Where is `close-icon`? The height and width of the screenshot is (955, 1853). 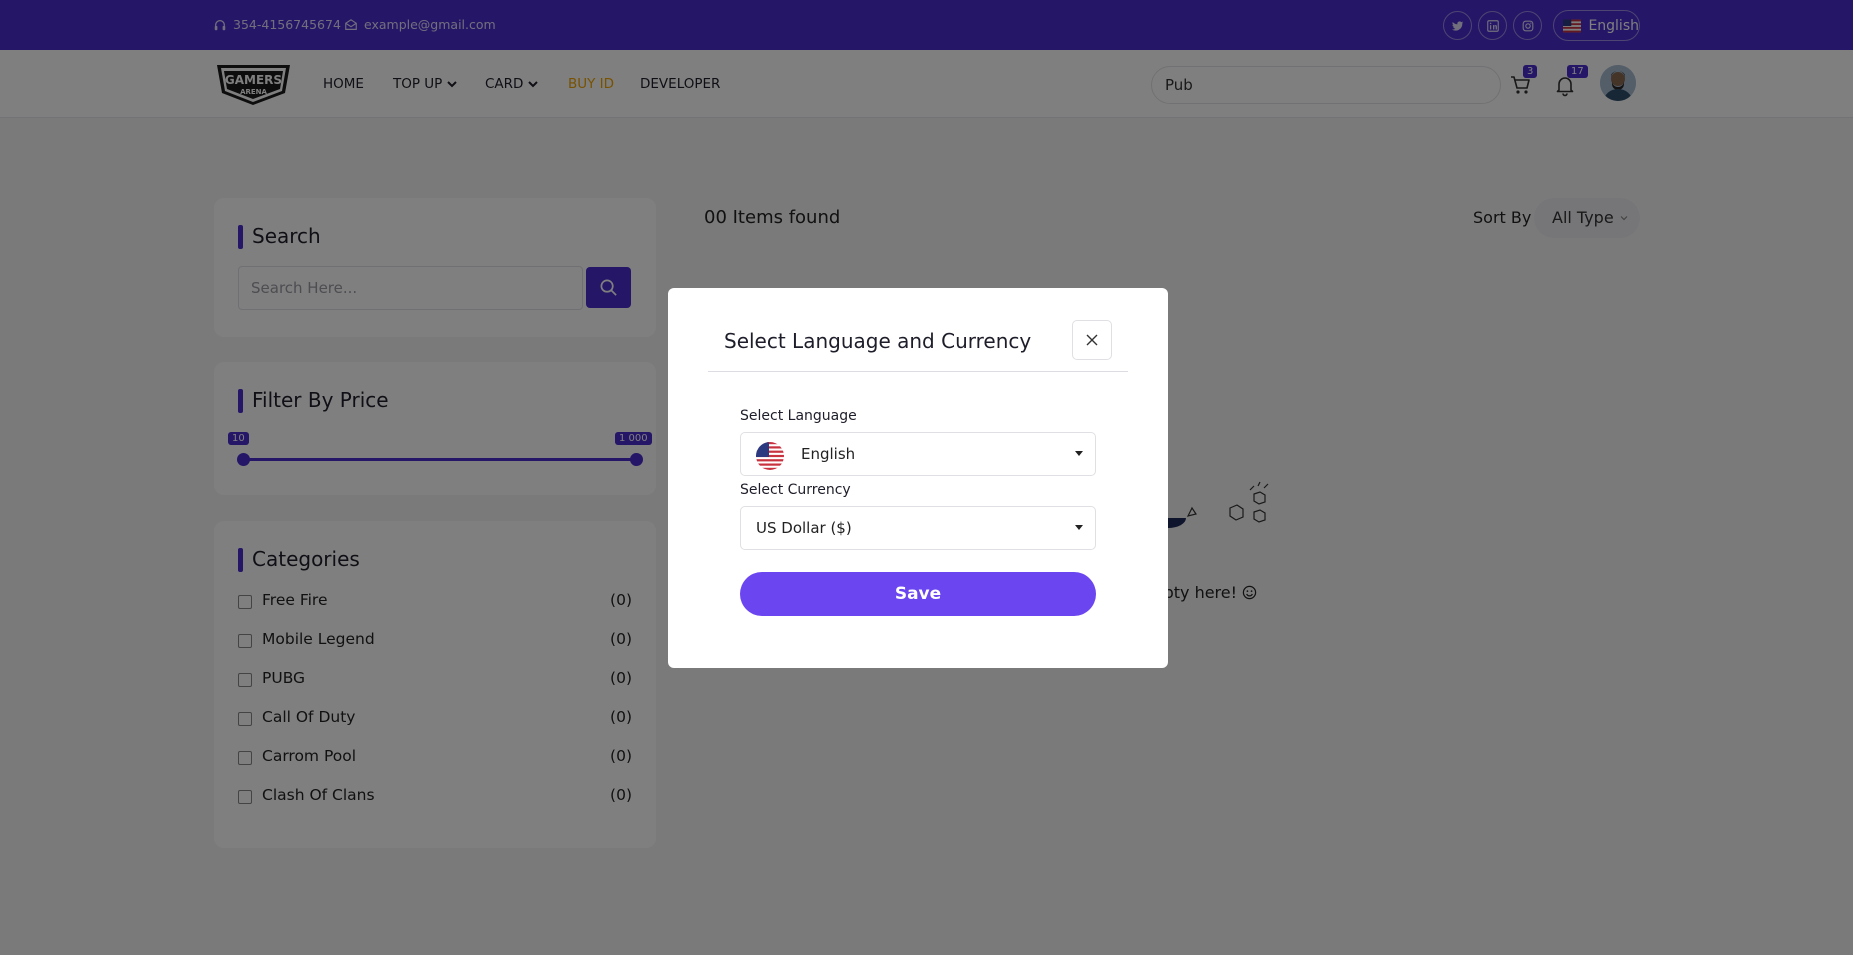 close-icon is located at coordinates (1092, 340).